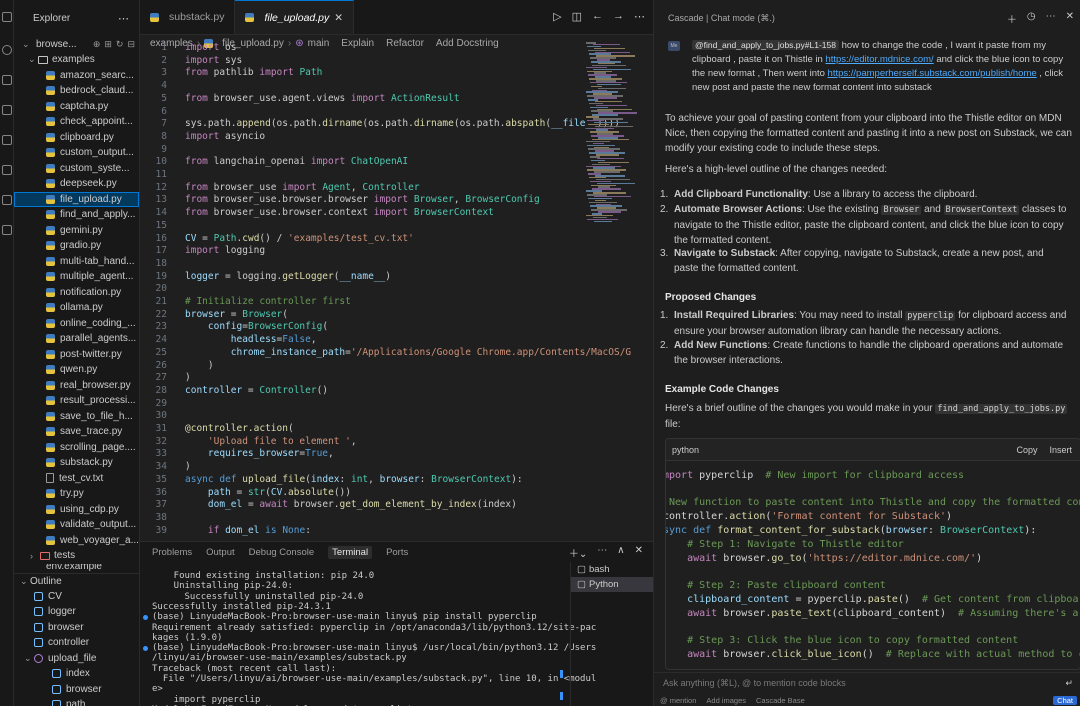 The width and height of the screenshot is (1080, 706). What do you see at coordinates (577, 16) in the screenshot?
I see `split-editor-icon: ◫` at bounding box center [577, 16].